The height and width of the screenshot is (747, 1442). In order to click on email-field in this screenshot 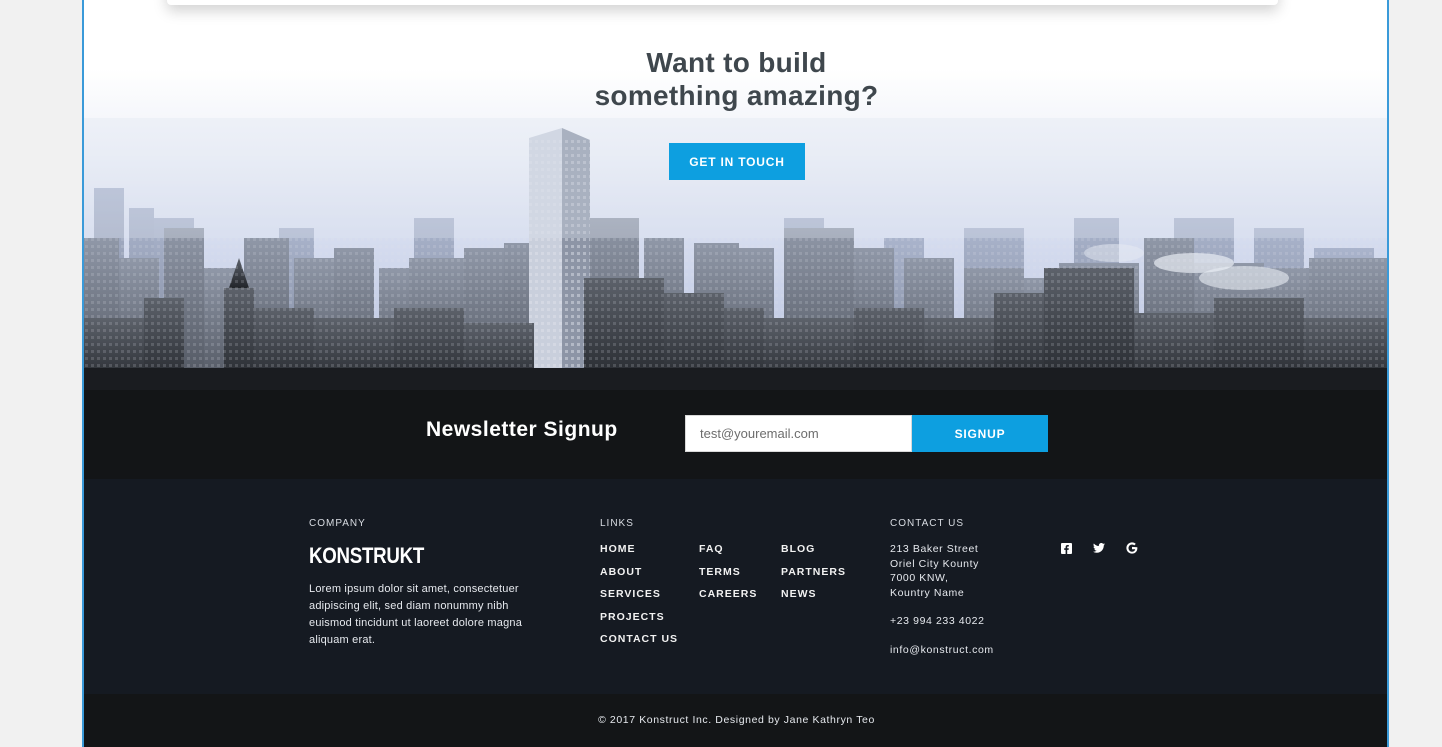, I will do `click(798, 433)`.